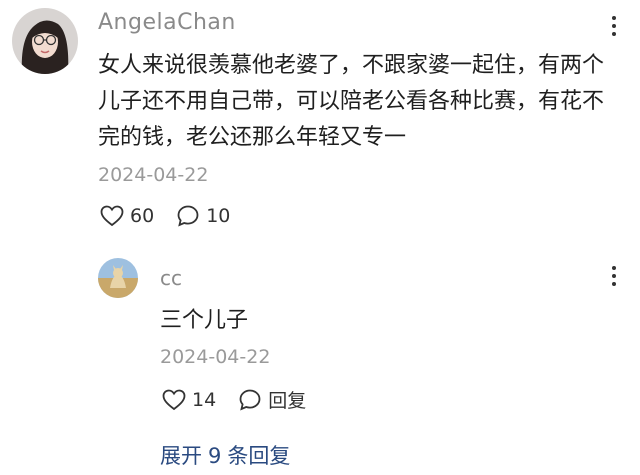 The width and height of the screenshot is (640, 475). What do you see at coordinates (203, 216) in the screenshot?
I see `comment-button: 10` at bounding box center [203, 216].